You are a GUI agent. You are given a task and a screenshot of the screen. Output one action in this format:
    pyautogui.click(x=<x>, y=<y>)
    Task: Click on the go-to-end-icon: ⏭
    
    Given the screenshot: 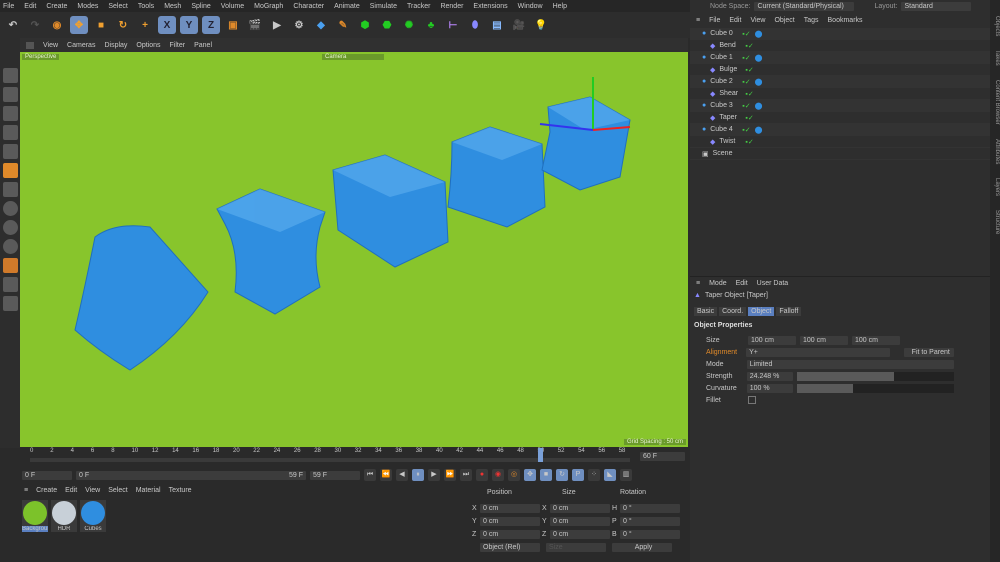 What is the action you would take?
    pyautogui.click(x=466, y=475)
    